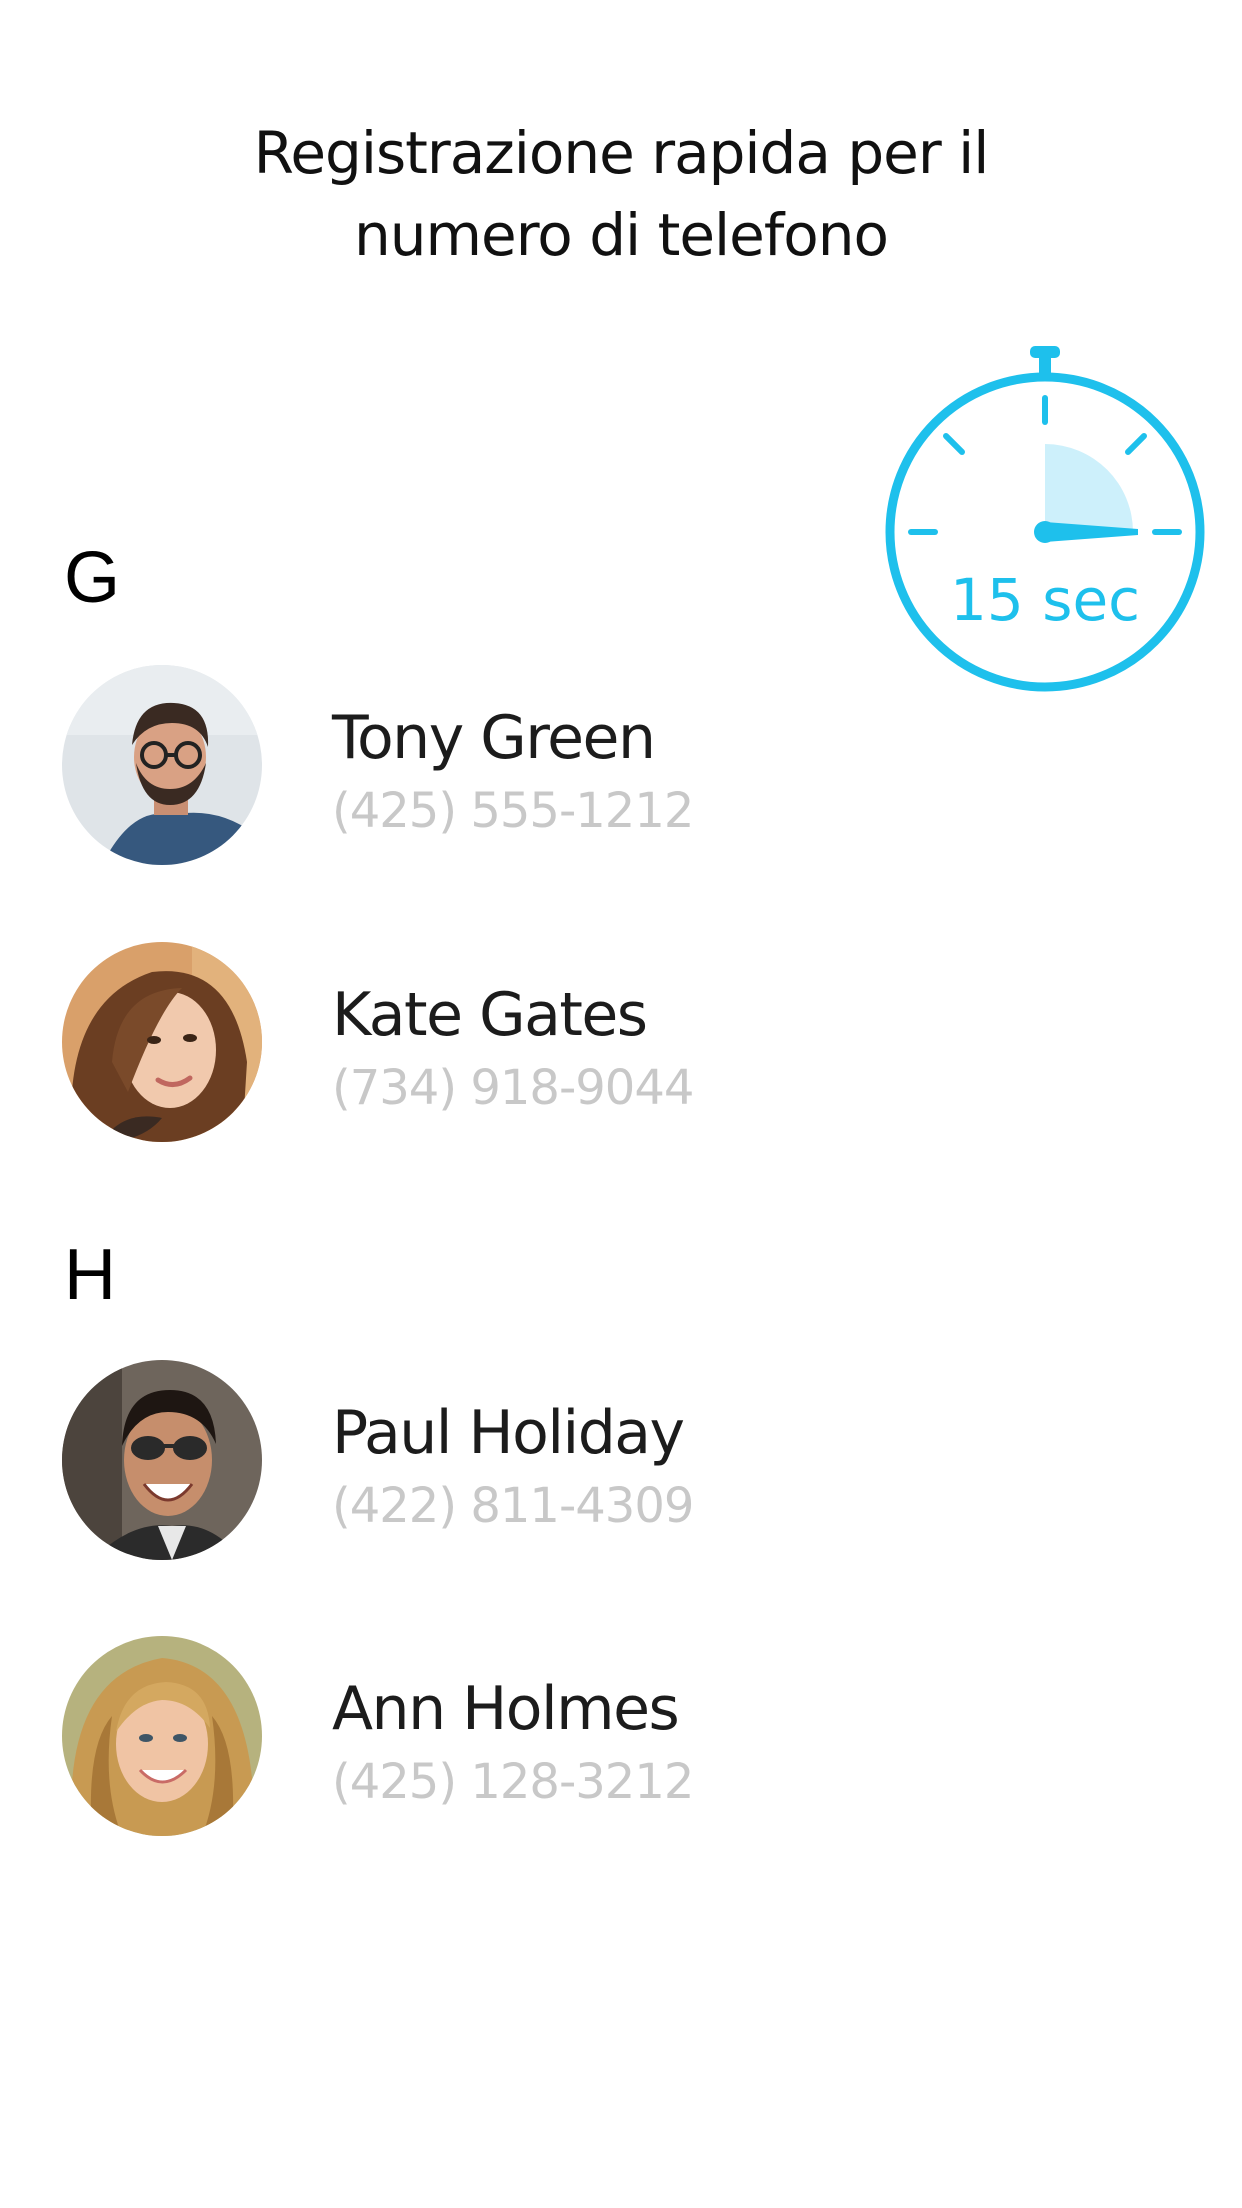 The height and width of the screenshot is (2208, 1242). I want to click on contact-name: Ann Holmes, so click(506, 1709).